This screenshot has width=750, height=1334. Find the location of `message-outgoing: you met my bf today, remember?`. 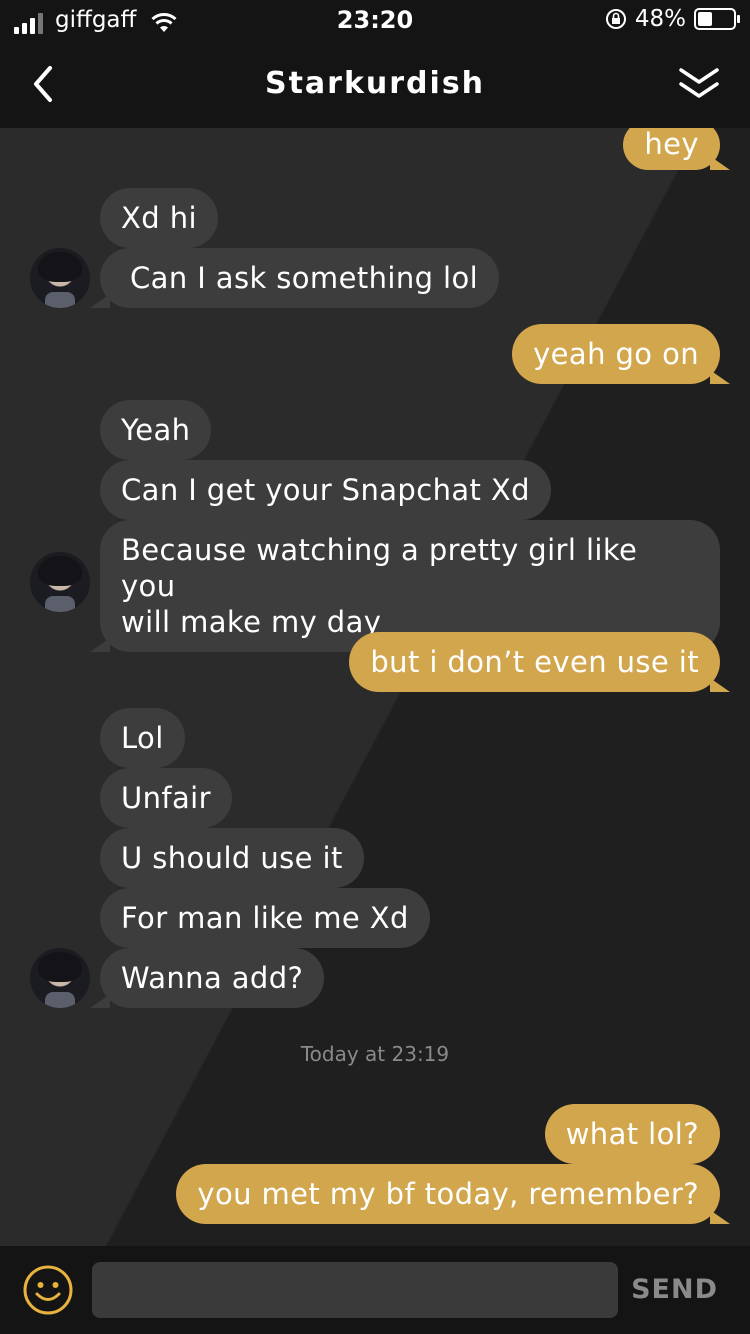

message-outgoing: you met my bf today, remember? is located at coordinates (453, 1194).